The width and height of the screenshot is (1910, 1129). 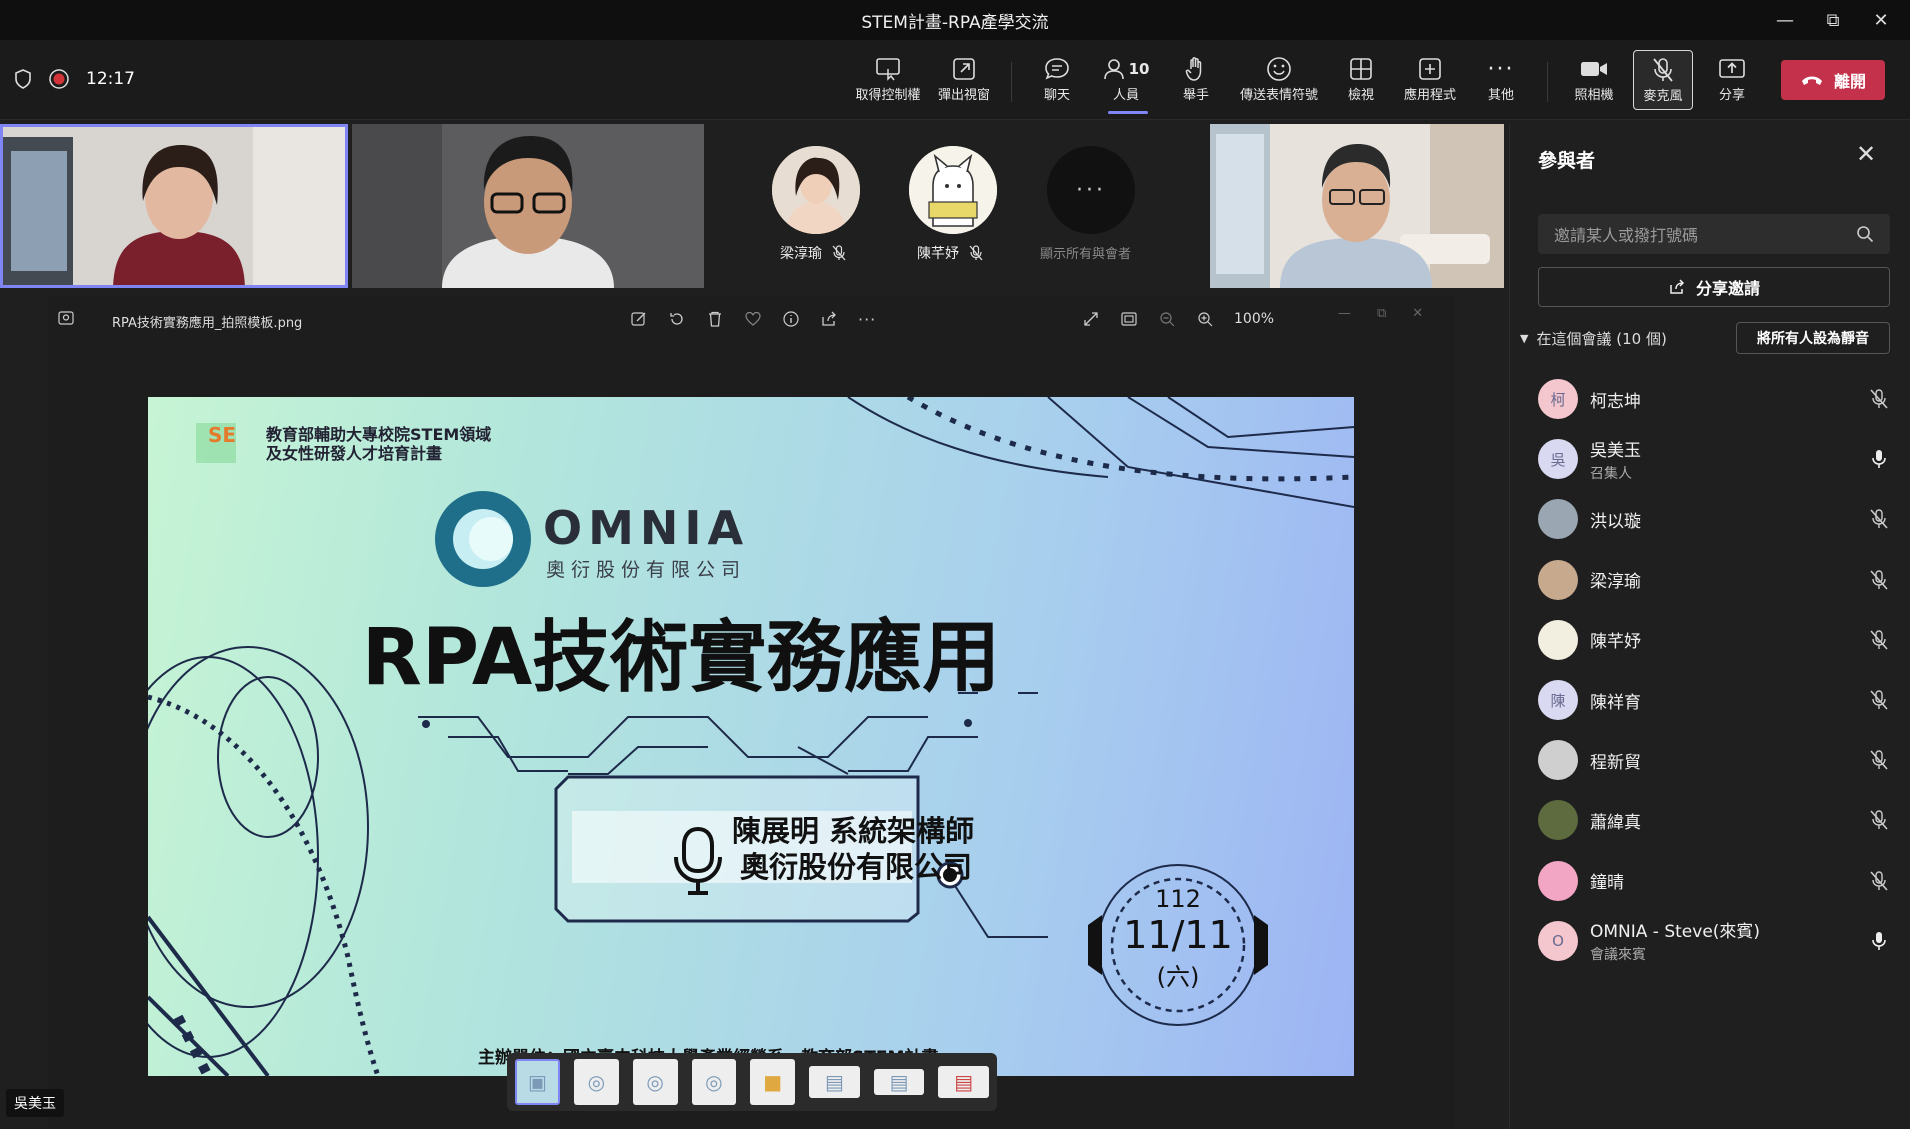 What do you see at coordinates (801, 254) in the screenshot?
I see `participant-name: 梁淳瑜` at bounding box center [801, 254].